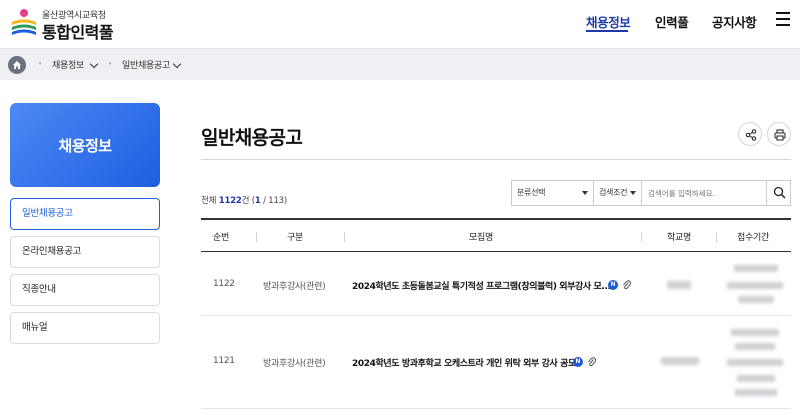  Describe the element at coordinates (704, 193) in the screenshot. I see `search-input` at that location.